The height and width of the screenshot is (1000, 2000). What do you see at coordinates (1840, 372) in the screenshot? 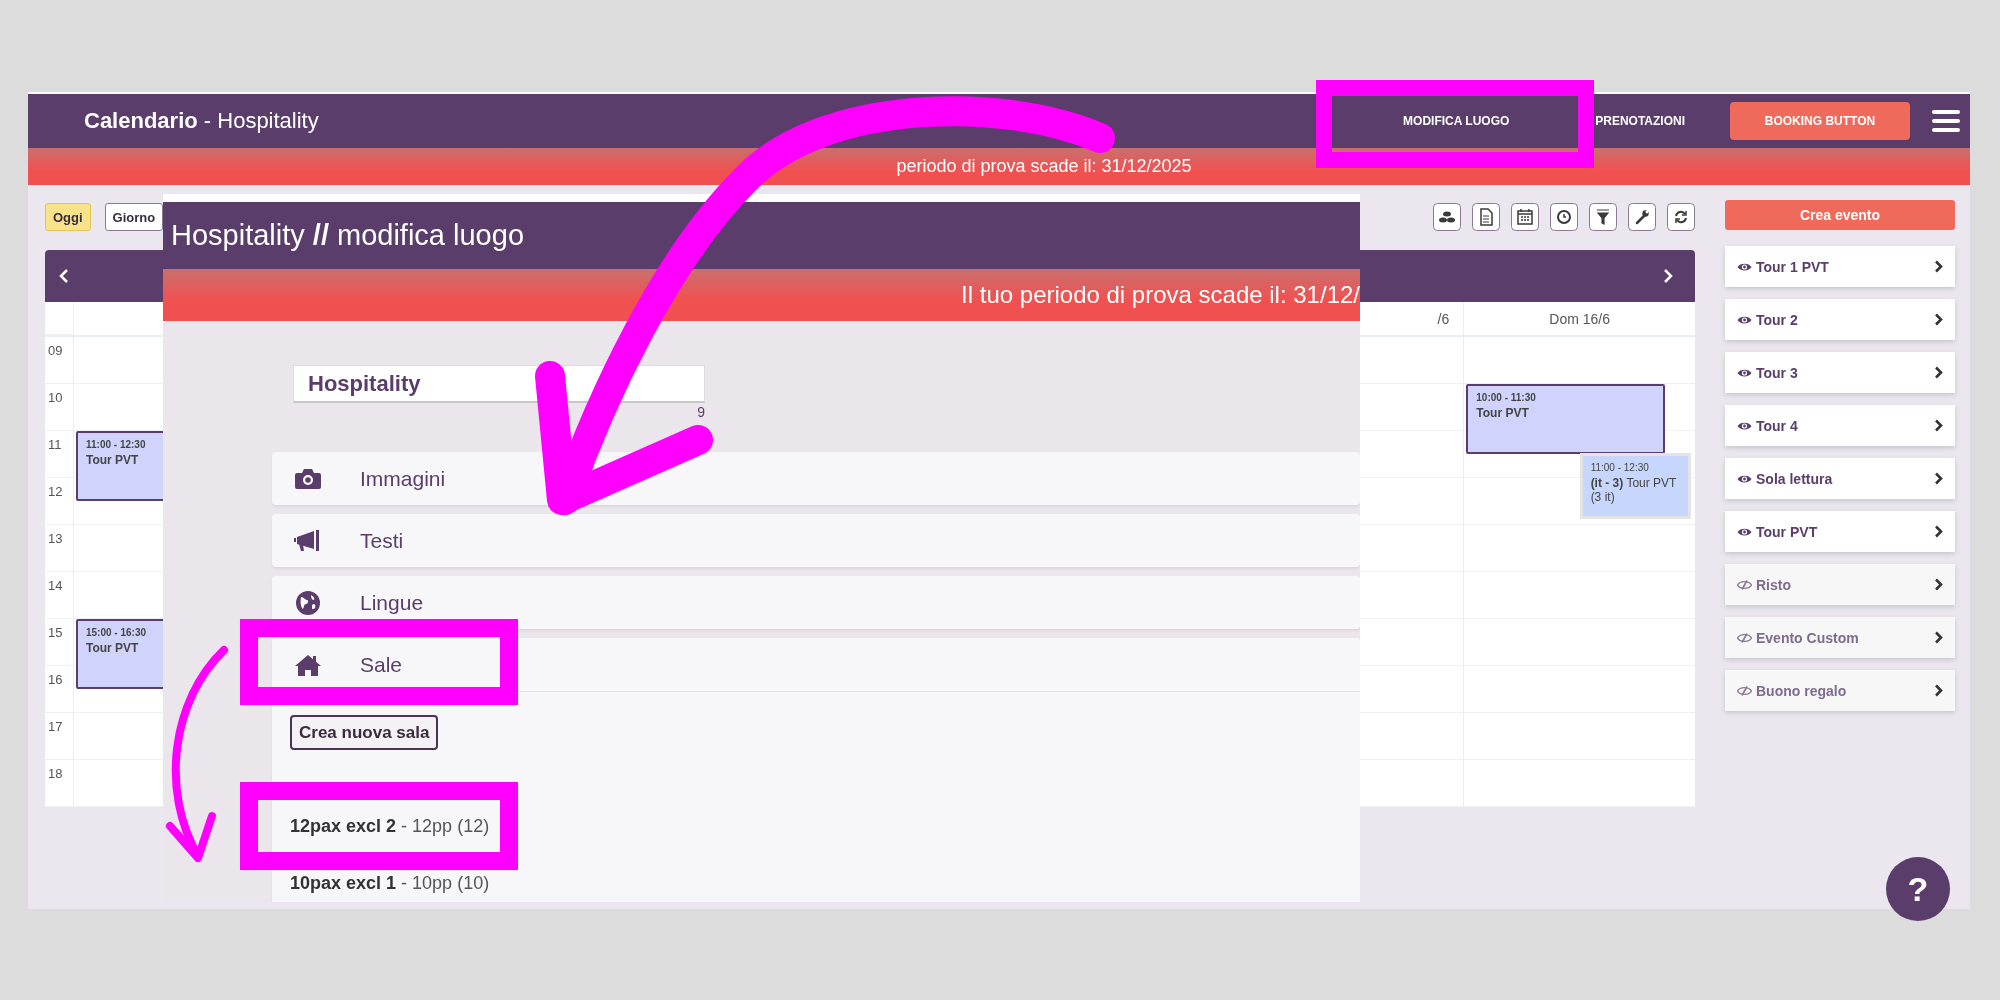
I see `event-type-item: Tour 3` at bounding box center [1840, 372].